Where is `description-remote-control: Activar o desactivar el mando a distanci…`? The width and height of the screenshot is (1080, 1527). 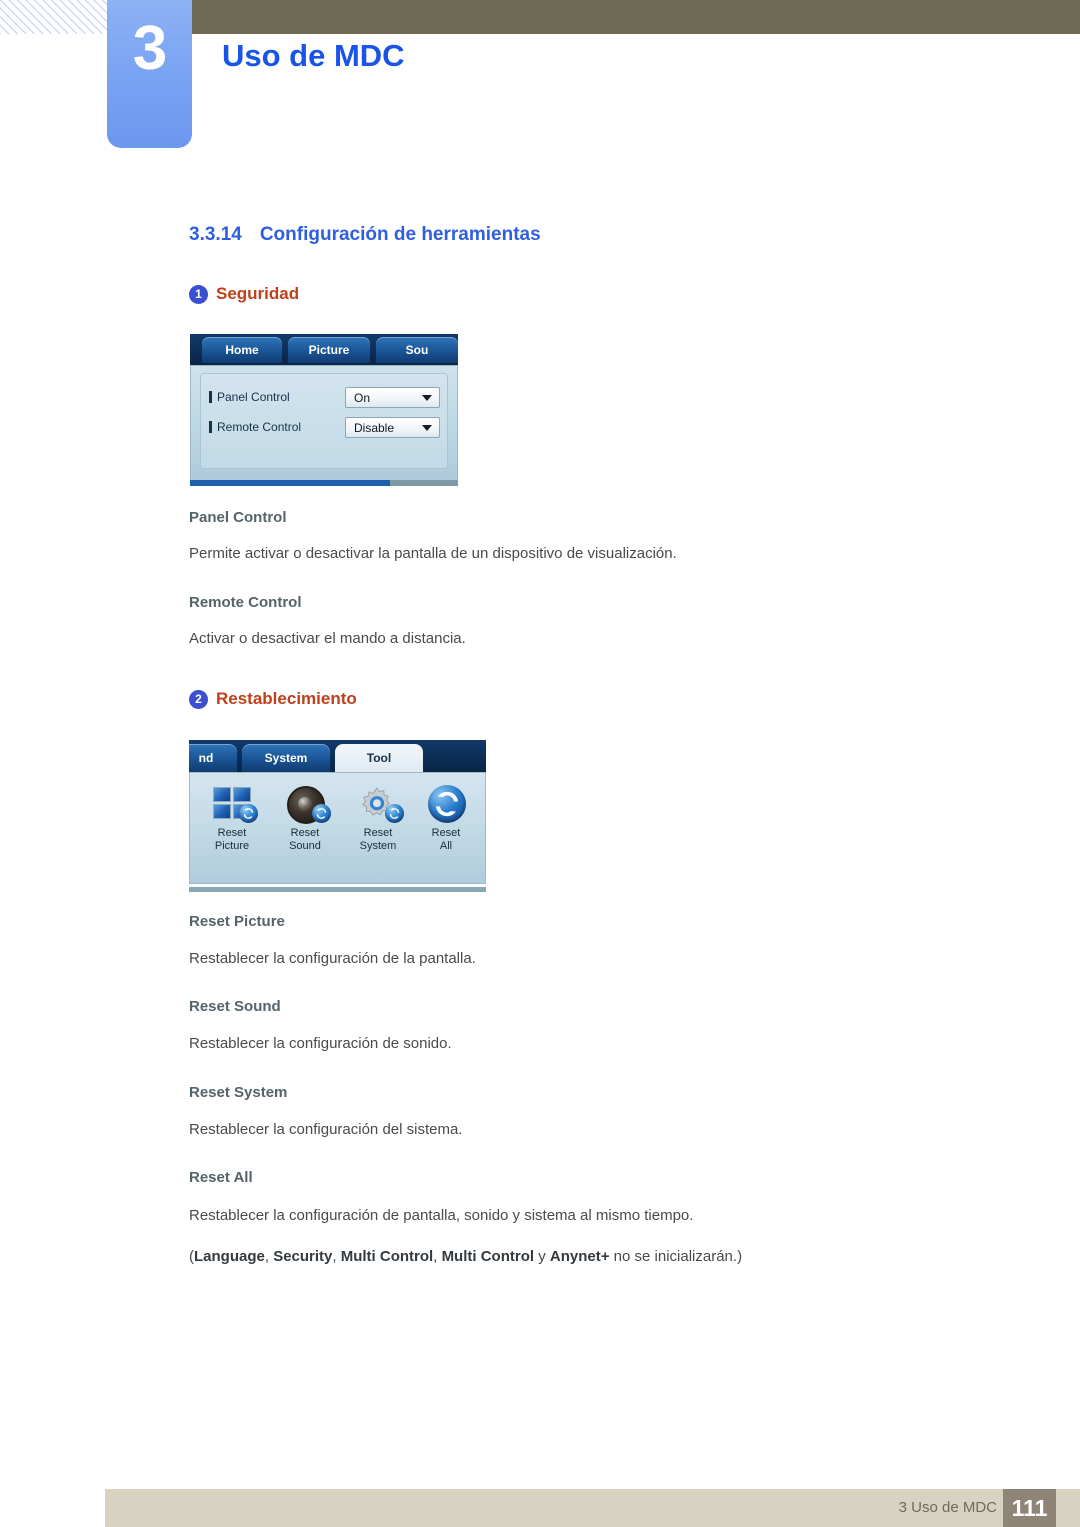
description-remote-control: Activar o desactivar el mando a distanci… is located at coordinates (327, 638).